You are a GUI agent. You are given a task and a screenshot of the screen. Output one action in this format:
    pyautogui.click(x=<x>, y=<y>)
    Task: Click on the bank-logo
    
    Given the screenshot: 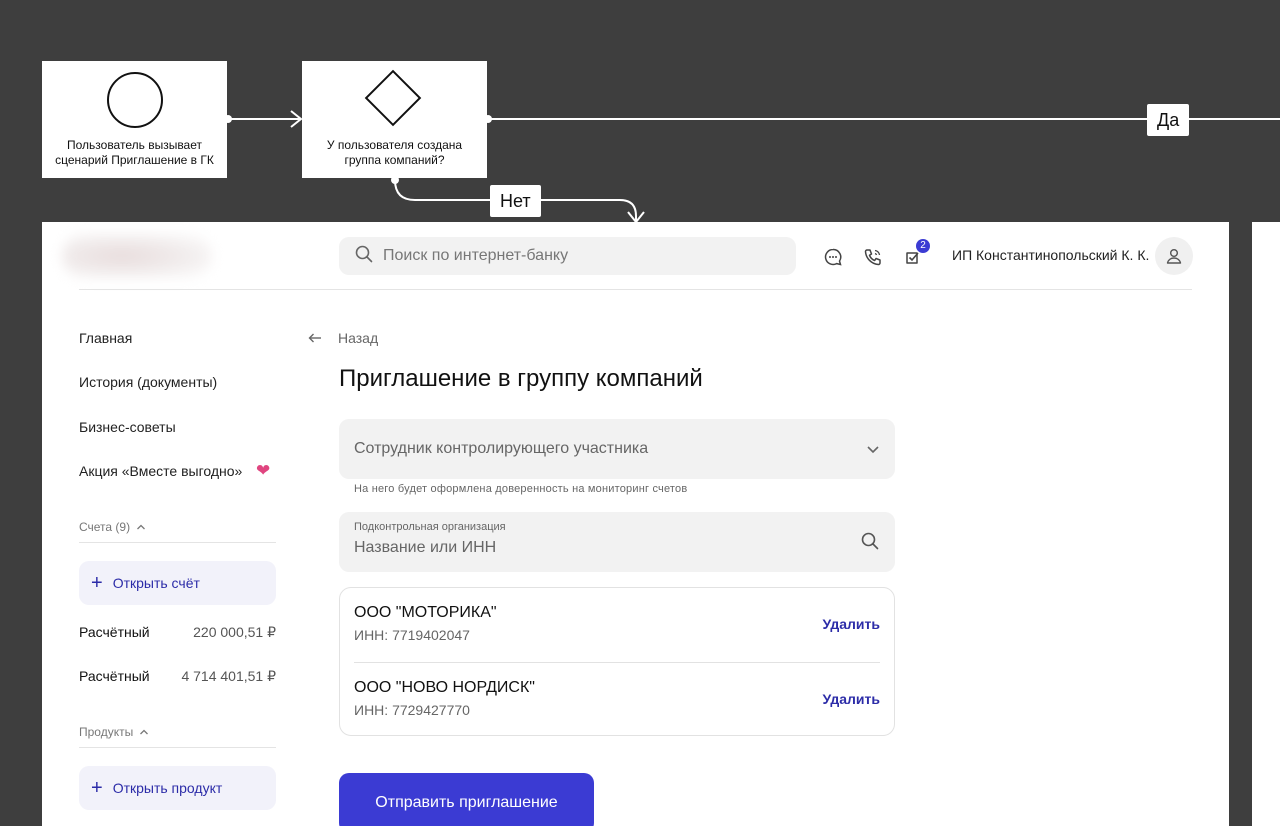 What is the action you would take?
    pyautogui.click(x=137, y=256)
    